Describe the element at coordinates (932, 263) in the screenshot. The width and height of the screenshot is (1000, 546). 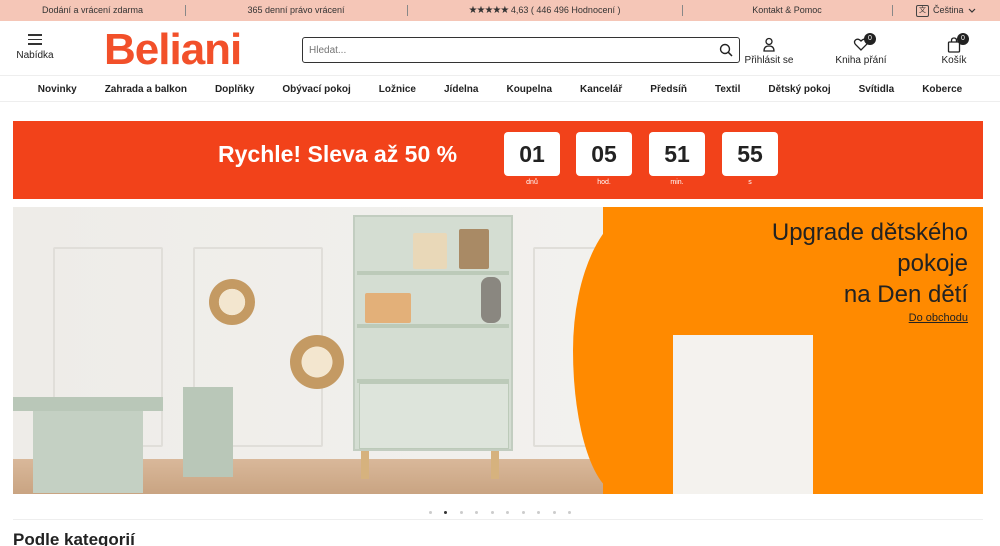
I see `hero-title-line: pokoje` at that location.